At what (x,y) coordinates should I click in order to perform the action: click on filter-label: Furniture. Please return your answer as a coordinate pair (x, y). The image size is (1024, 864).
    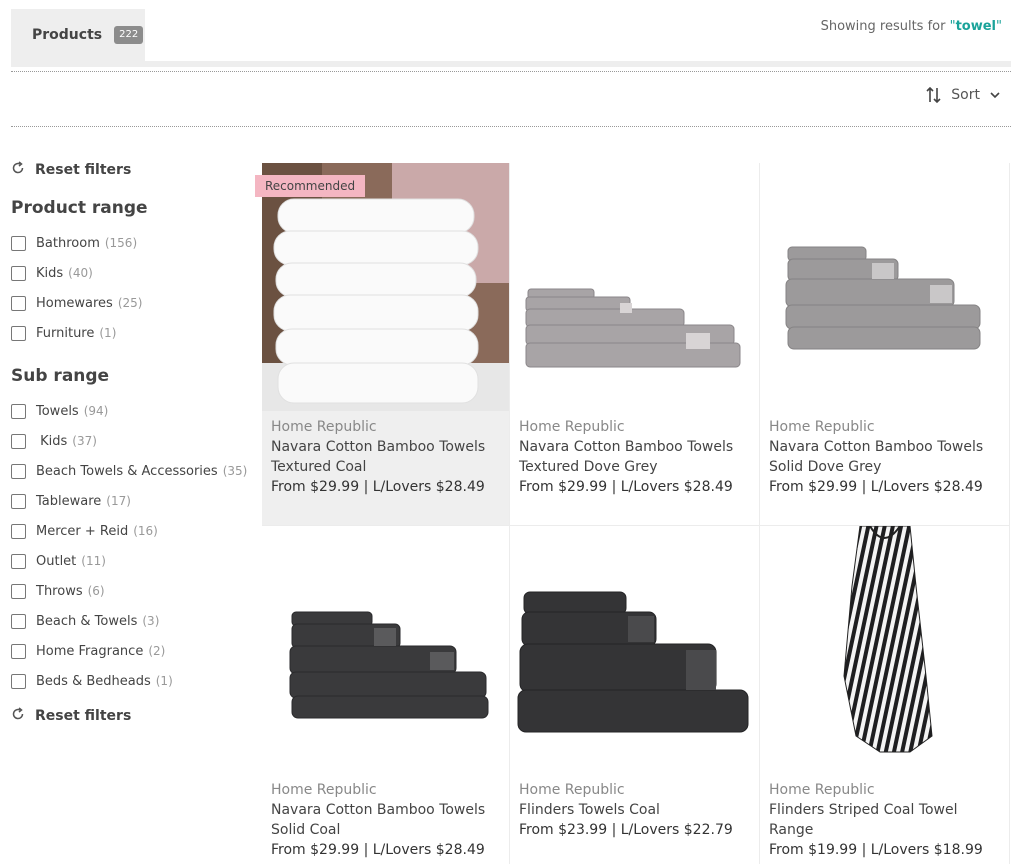
    Looking at the image, I should click on (65, 333).